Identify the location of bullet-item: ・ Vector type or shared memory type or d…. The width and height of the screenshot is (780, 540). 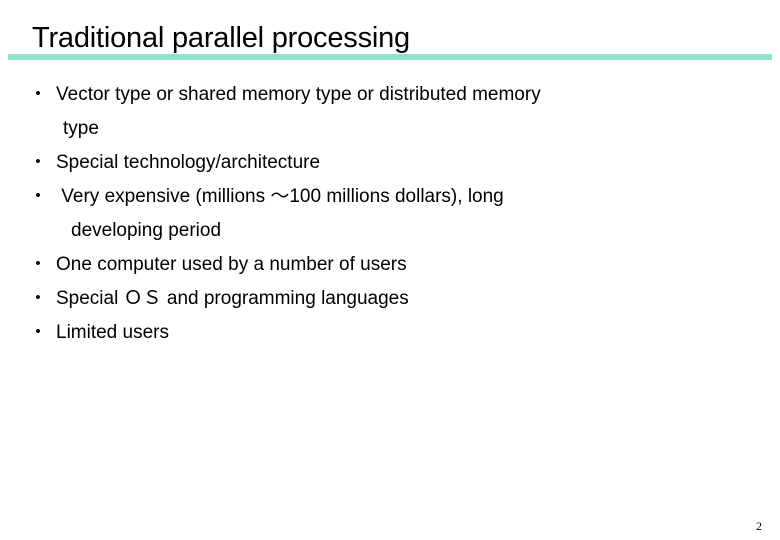
(388, 112).